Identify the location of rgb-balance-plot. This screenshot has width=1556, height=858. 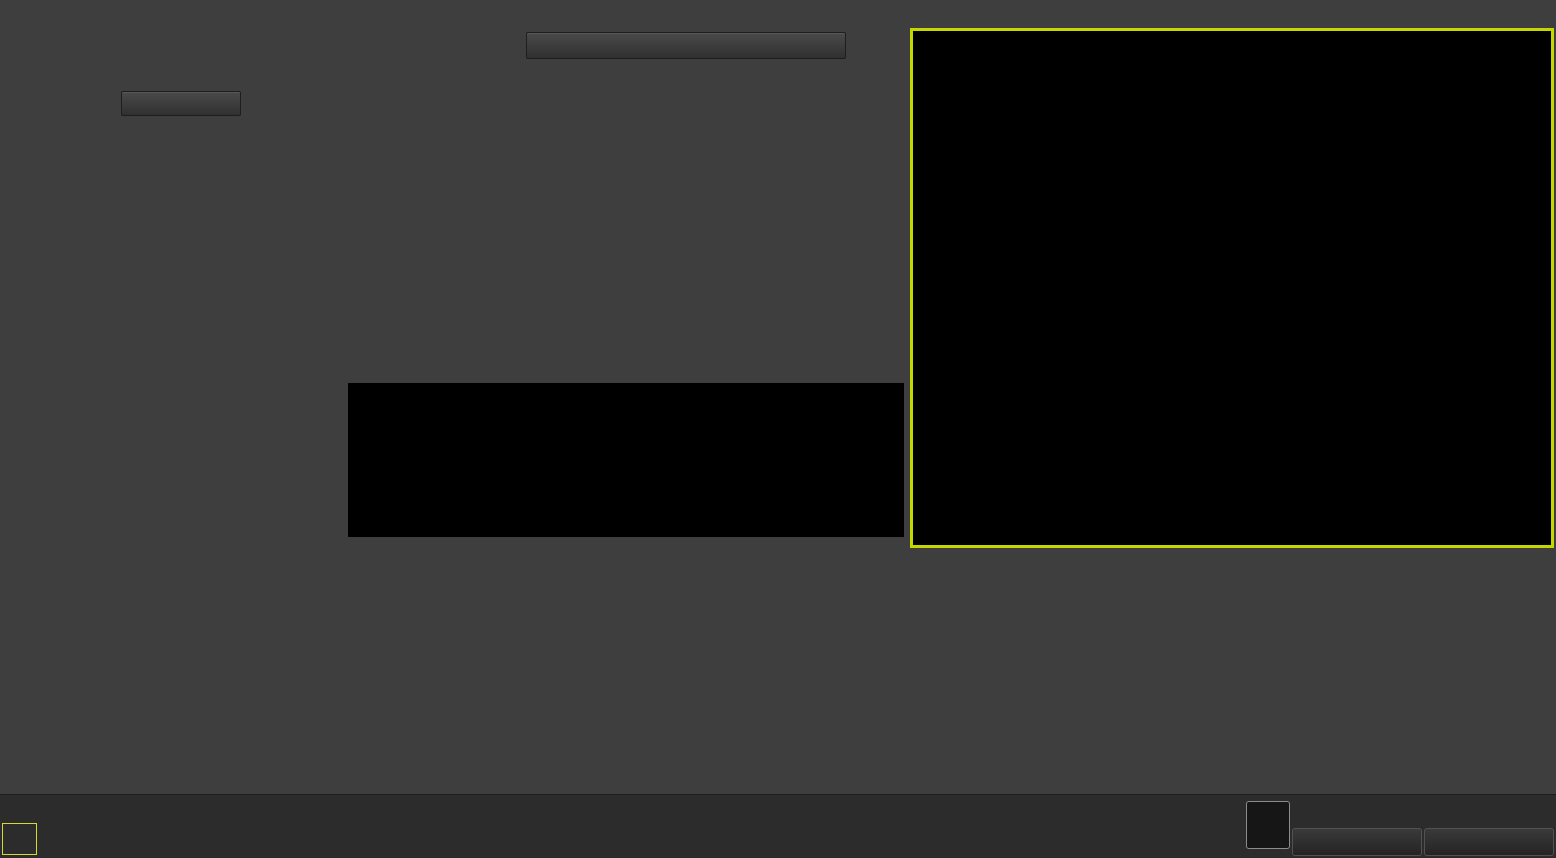
(448, 661).